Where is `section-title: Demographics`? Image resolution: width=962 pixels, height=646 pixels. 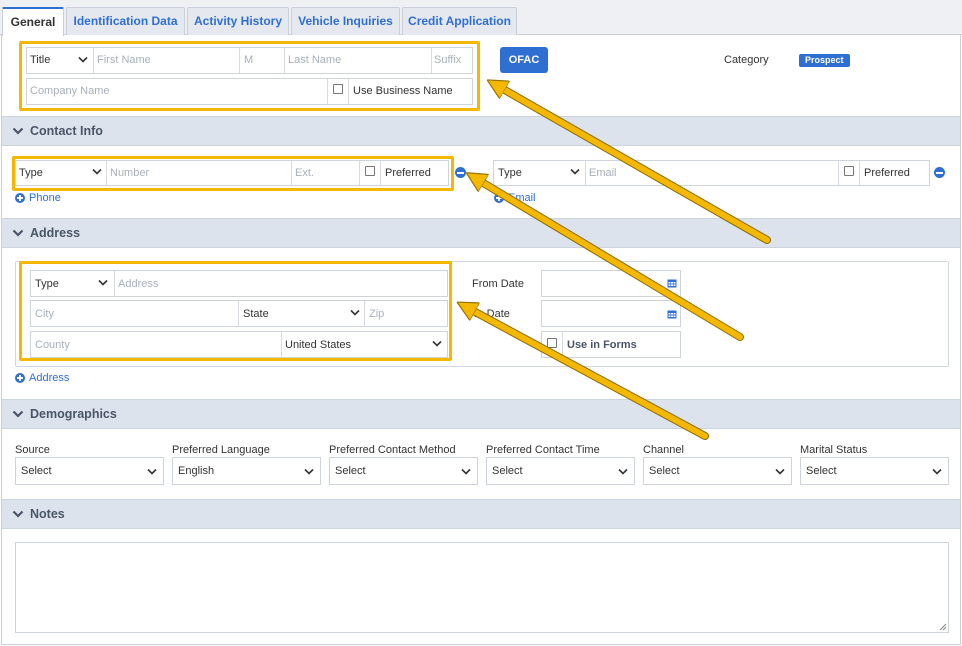
section-title: Demographics is located at coordinates (73, 414).